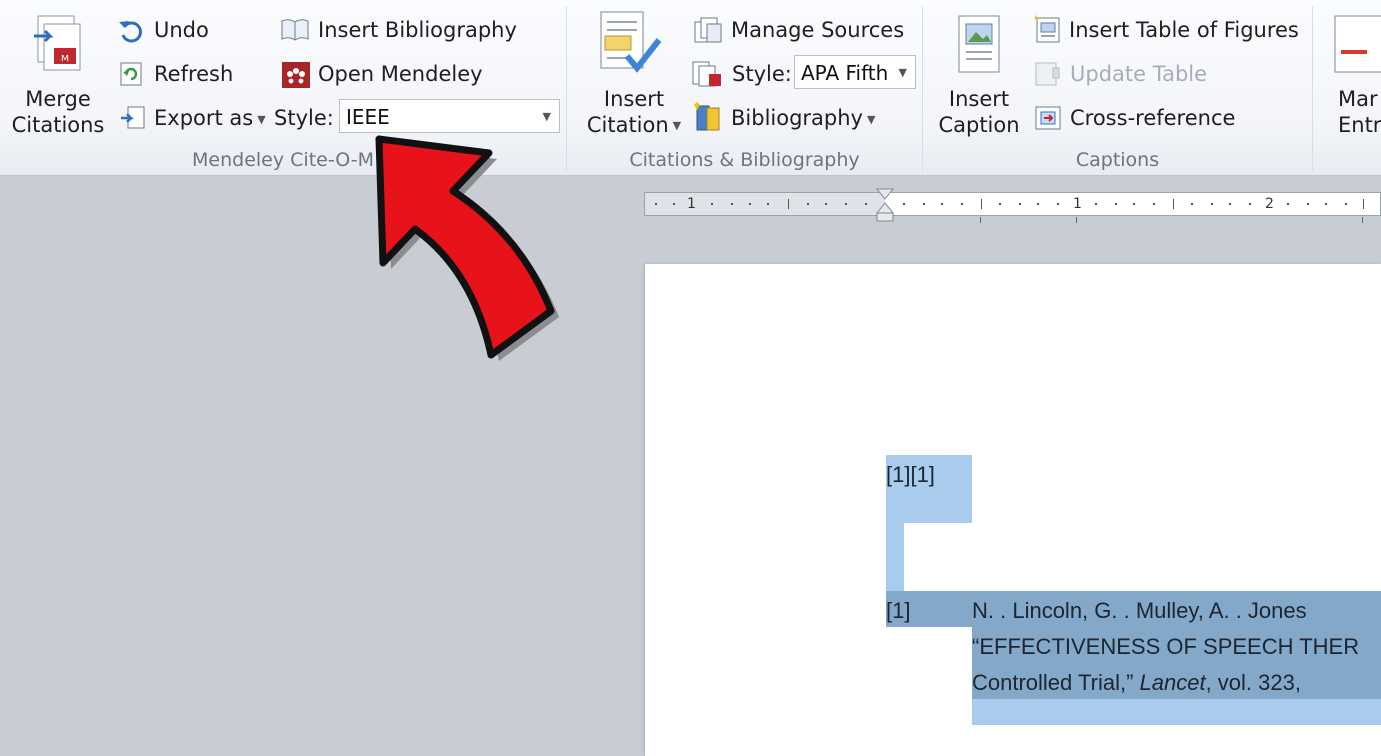 The width and height of the screenshot is (1381, 756). I want to click on index-group: Mar Entr, so click(1347, 87).